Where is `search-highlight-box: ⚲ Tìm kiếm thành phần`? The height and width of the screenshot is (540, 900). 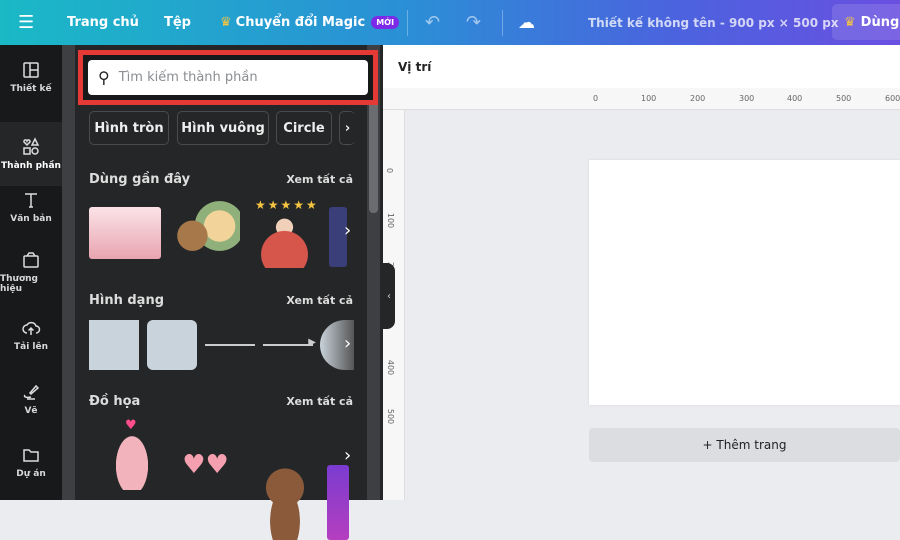
search-highlight-box: ⚲ Tìm kiếm thành phần is located at coordinates (228, 77).